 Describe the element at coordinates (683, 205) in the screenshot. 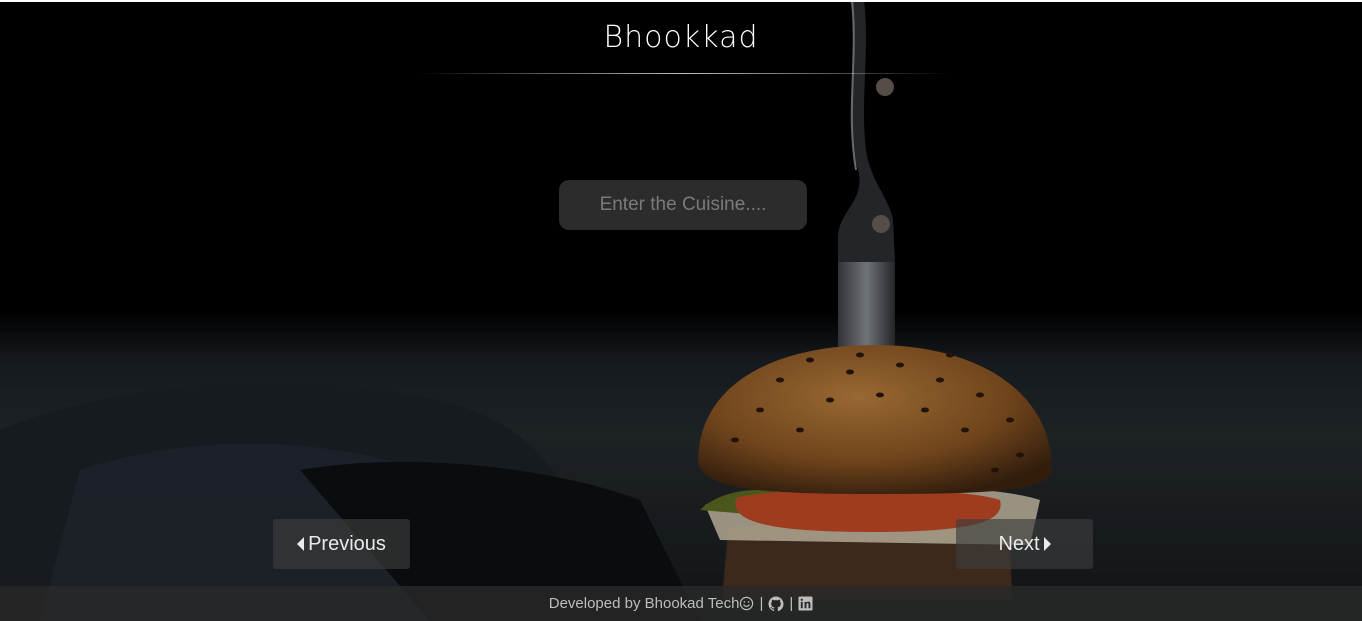

I see `cuisine-search-input` at that location.